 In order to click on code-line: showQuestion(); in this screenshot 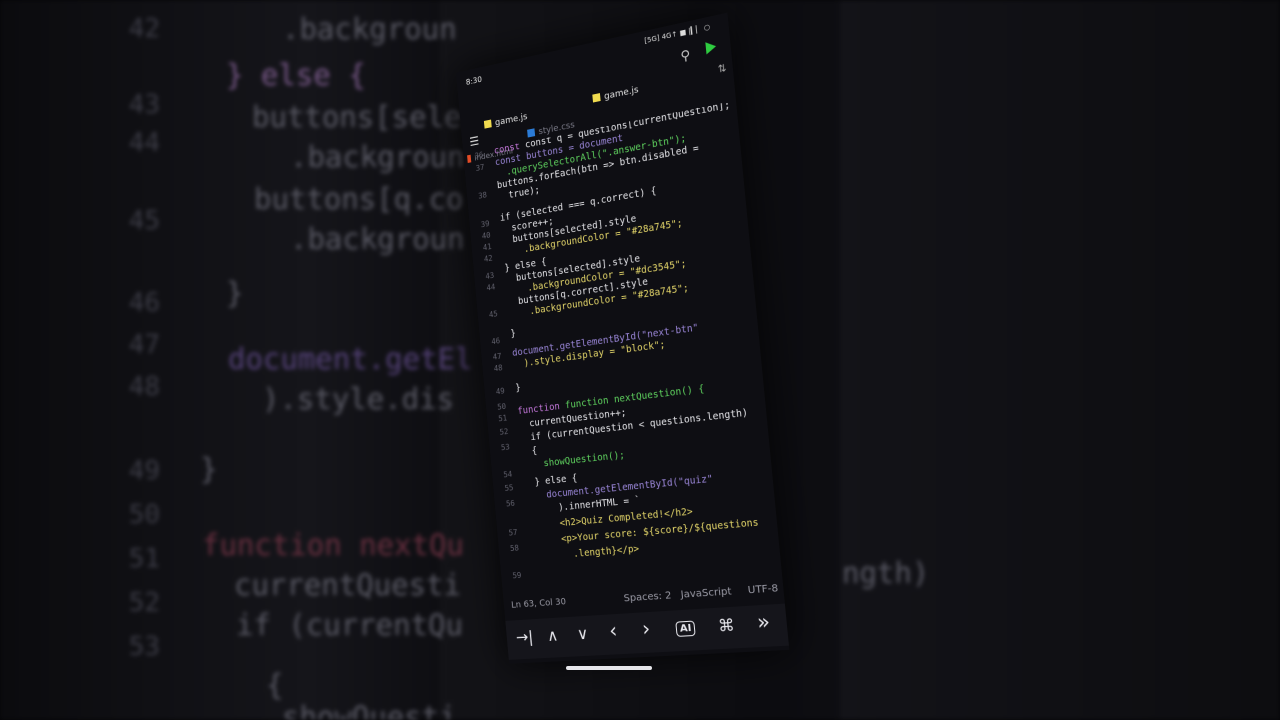, I will do `click(574, 460)`.